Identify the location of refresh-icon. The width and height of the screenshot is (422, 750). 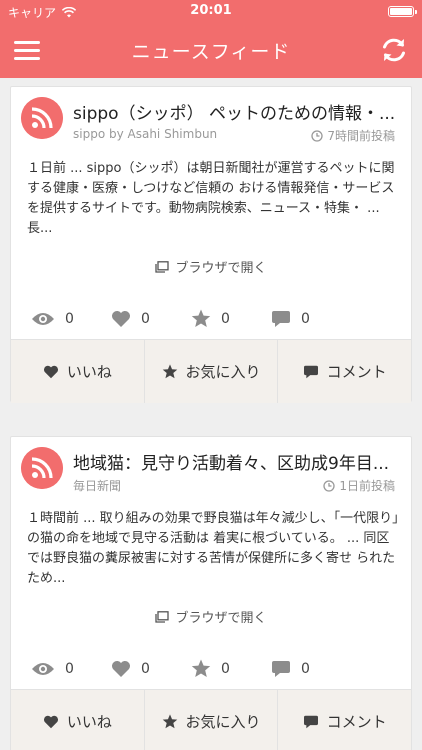
(394, 50).